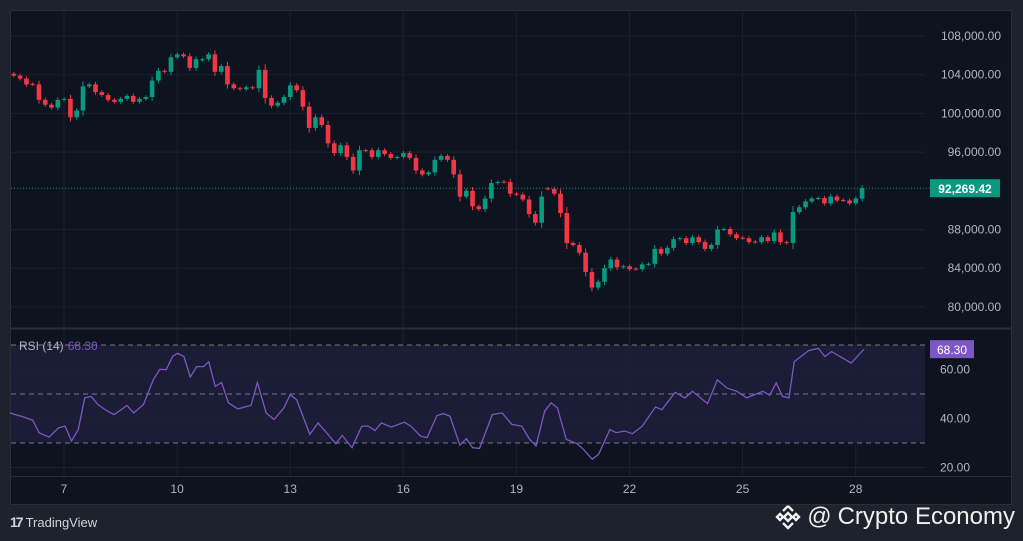  I want to click on tradingview-label: TradingView, so click(61, 522).